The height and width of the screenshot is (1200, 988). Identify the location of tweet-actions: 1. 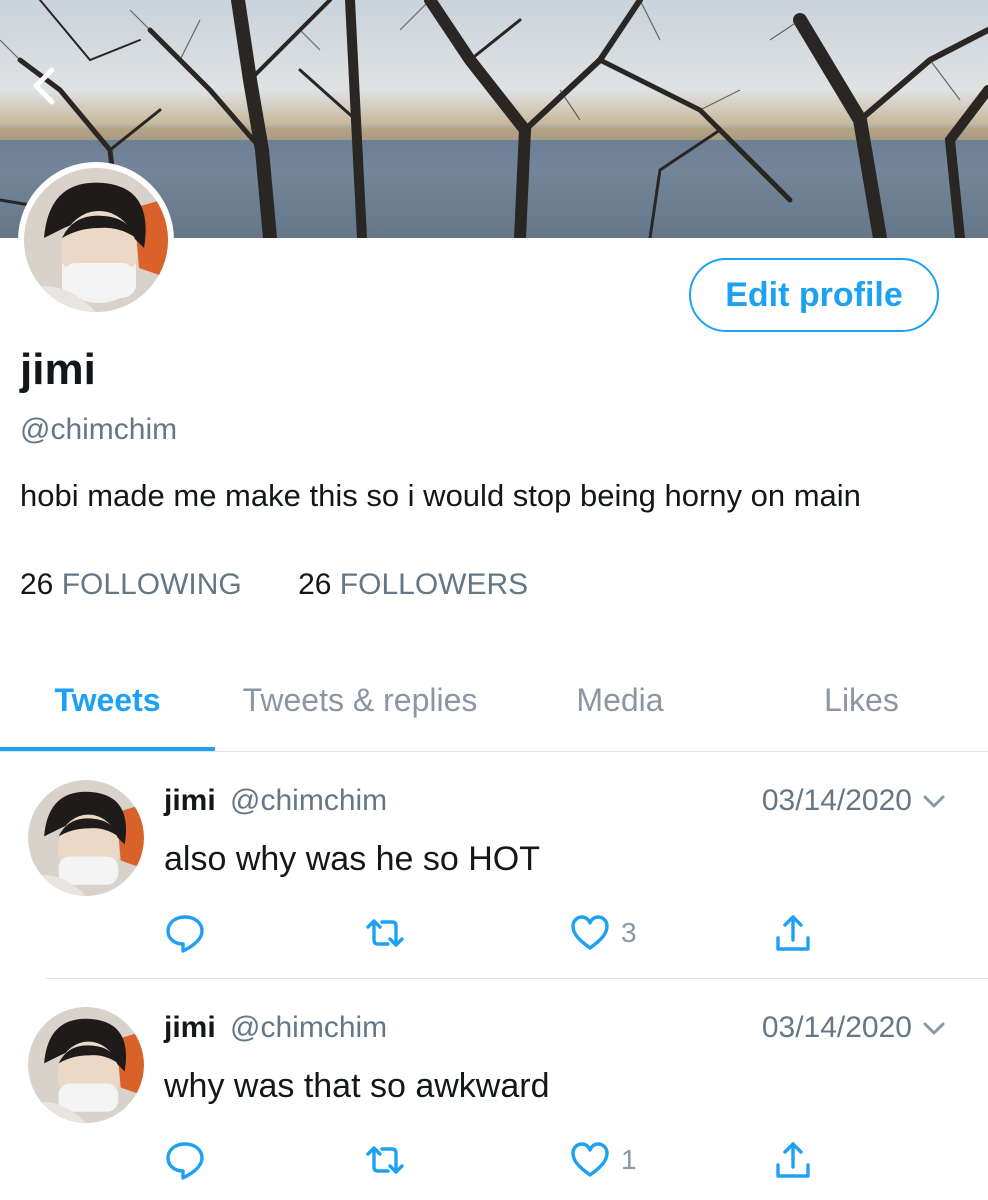
(504, 1161).